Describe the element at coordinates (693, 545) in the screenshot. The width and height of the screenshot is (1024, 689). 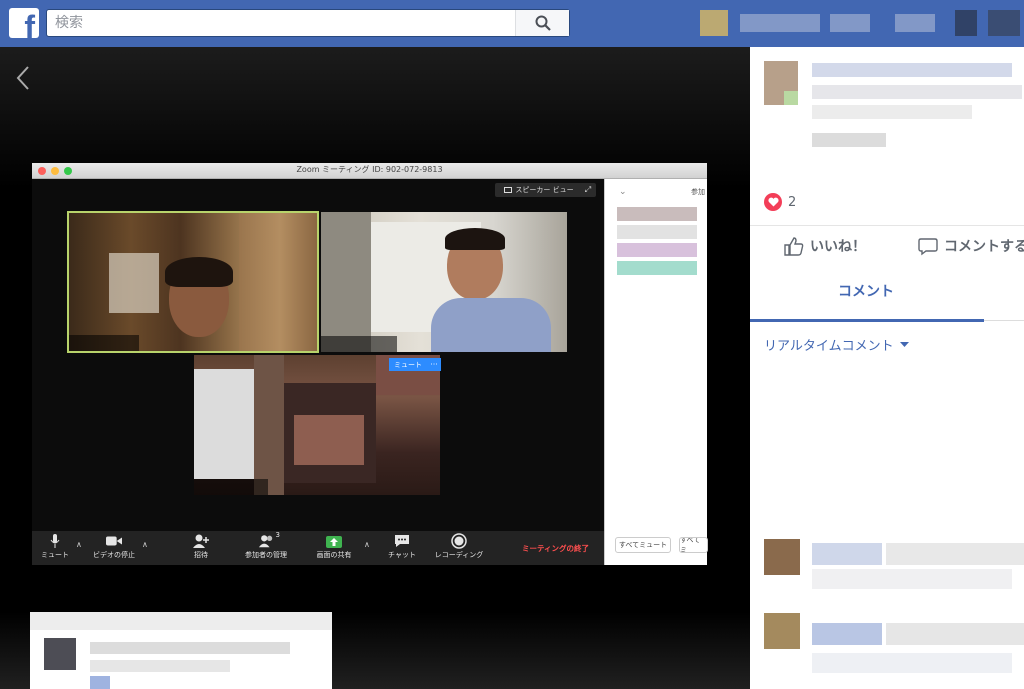
I see `unmute-all-button: すべてミ` at that location.